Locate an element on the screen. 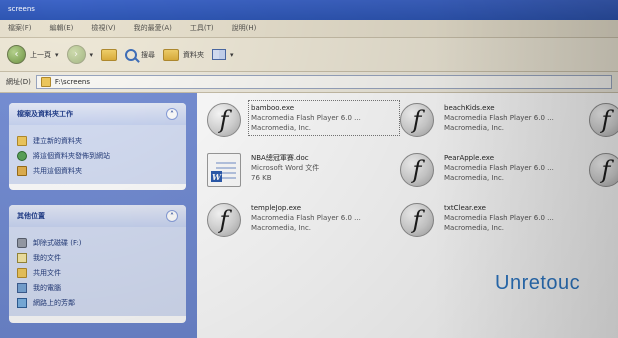 The height and width of the screenshot is (338, 618). file-name: templeJop.exe is located at coordinates (276, 208).